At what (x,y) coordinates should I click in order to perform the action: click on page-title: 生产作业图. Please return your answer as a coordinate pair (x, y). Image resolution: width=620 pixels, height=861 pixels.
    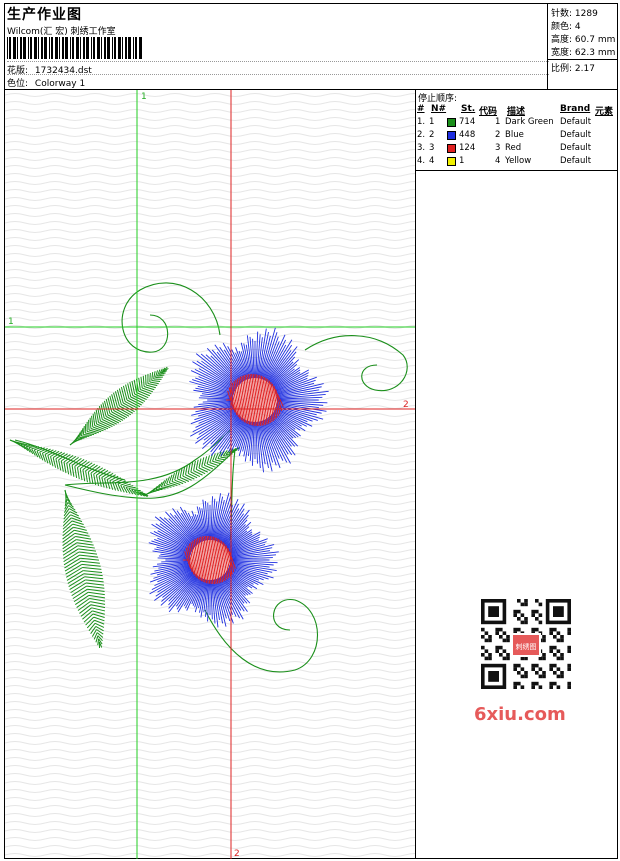
    Looking at the image, I should click on (44, 15).